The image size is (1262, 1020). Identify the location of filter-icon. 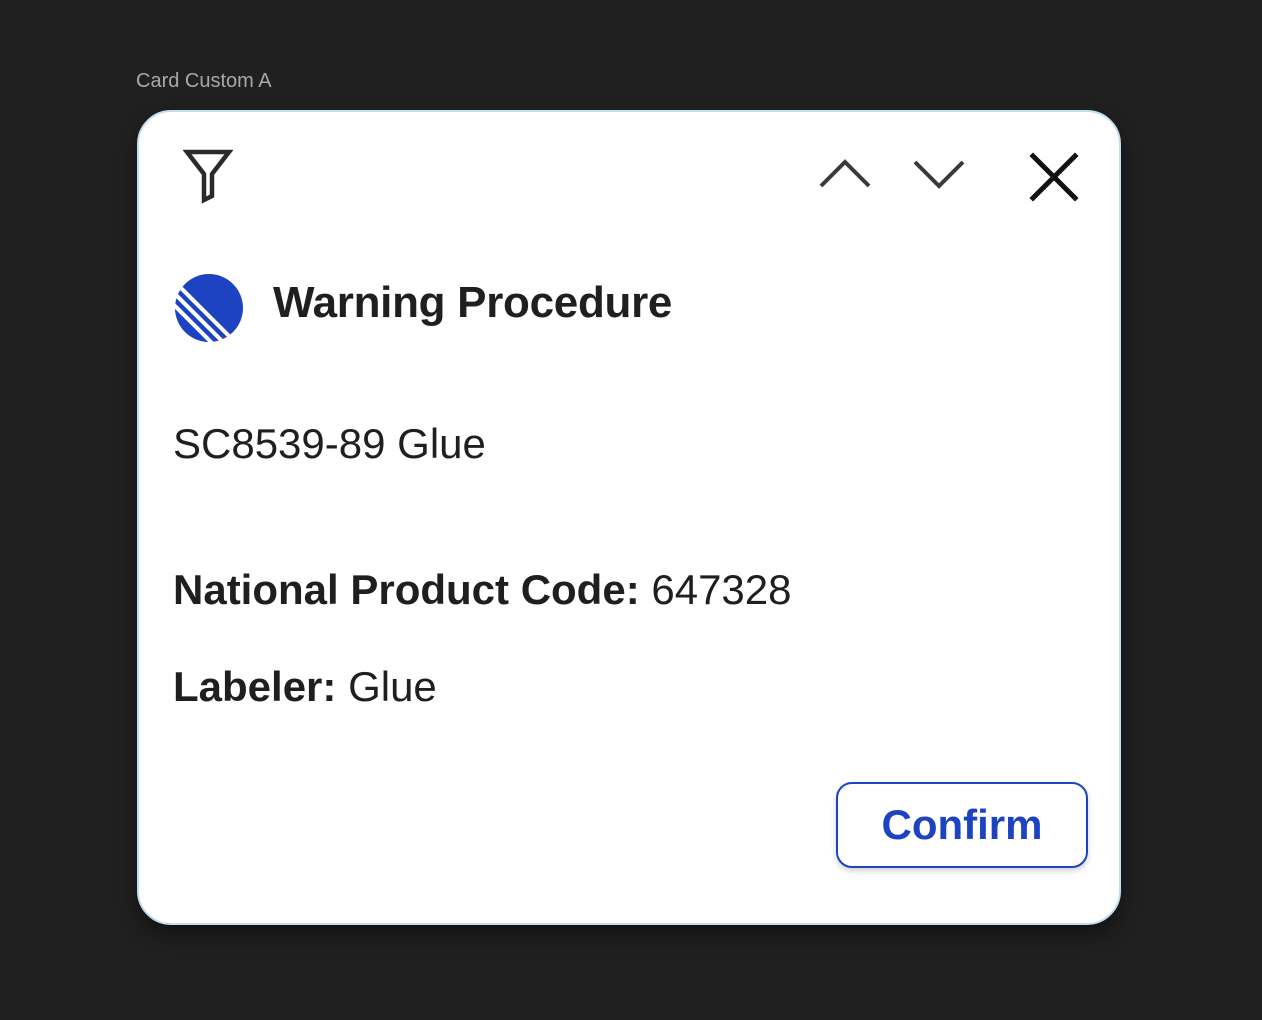
(208, 176).